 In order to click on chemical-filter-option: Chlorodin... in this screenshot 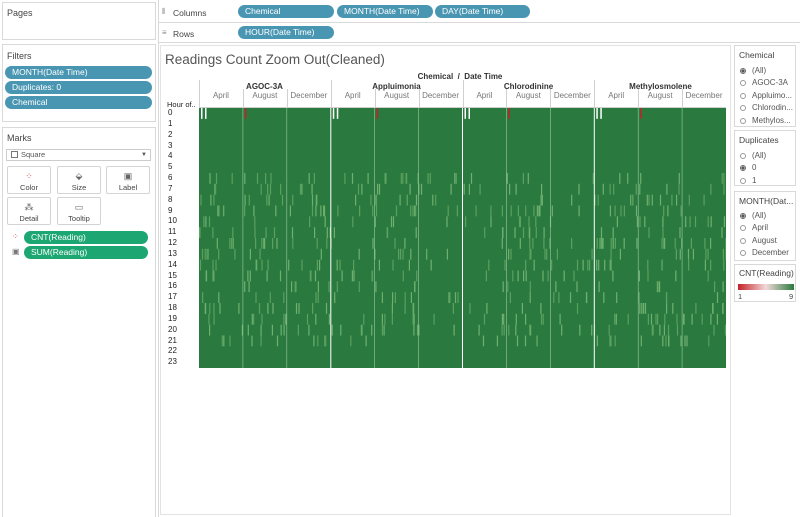, I will do `click(766, 107)`.